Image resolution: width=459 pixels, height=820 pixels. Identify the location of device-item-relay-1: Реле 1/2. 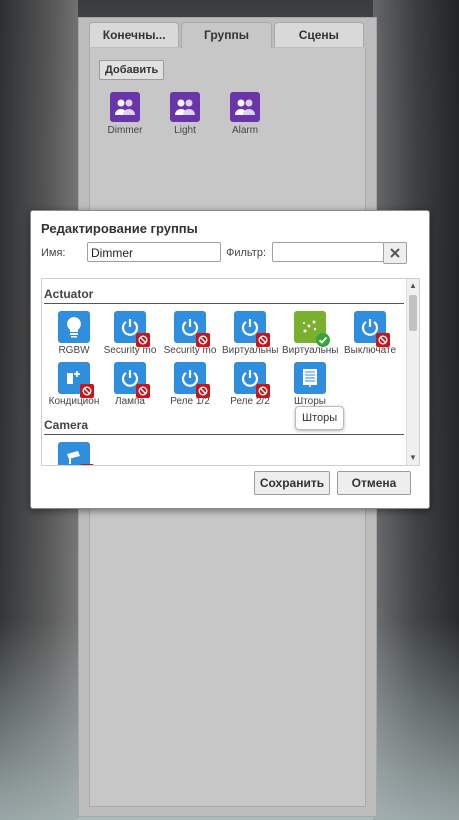
(190, 384).